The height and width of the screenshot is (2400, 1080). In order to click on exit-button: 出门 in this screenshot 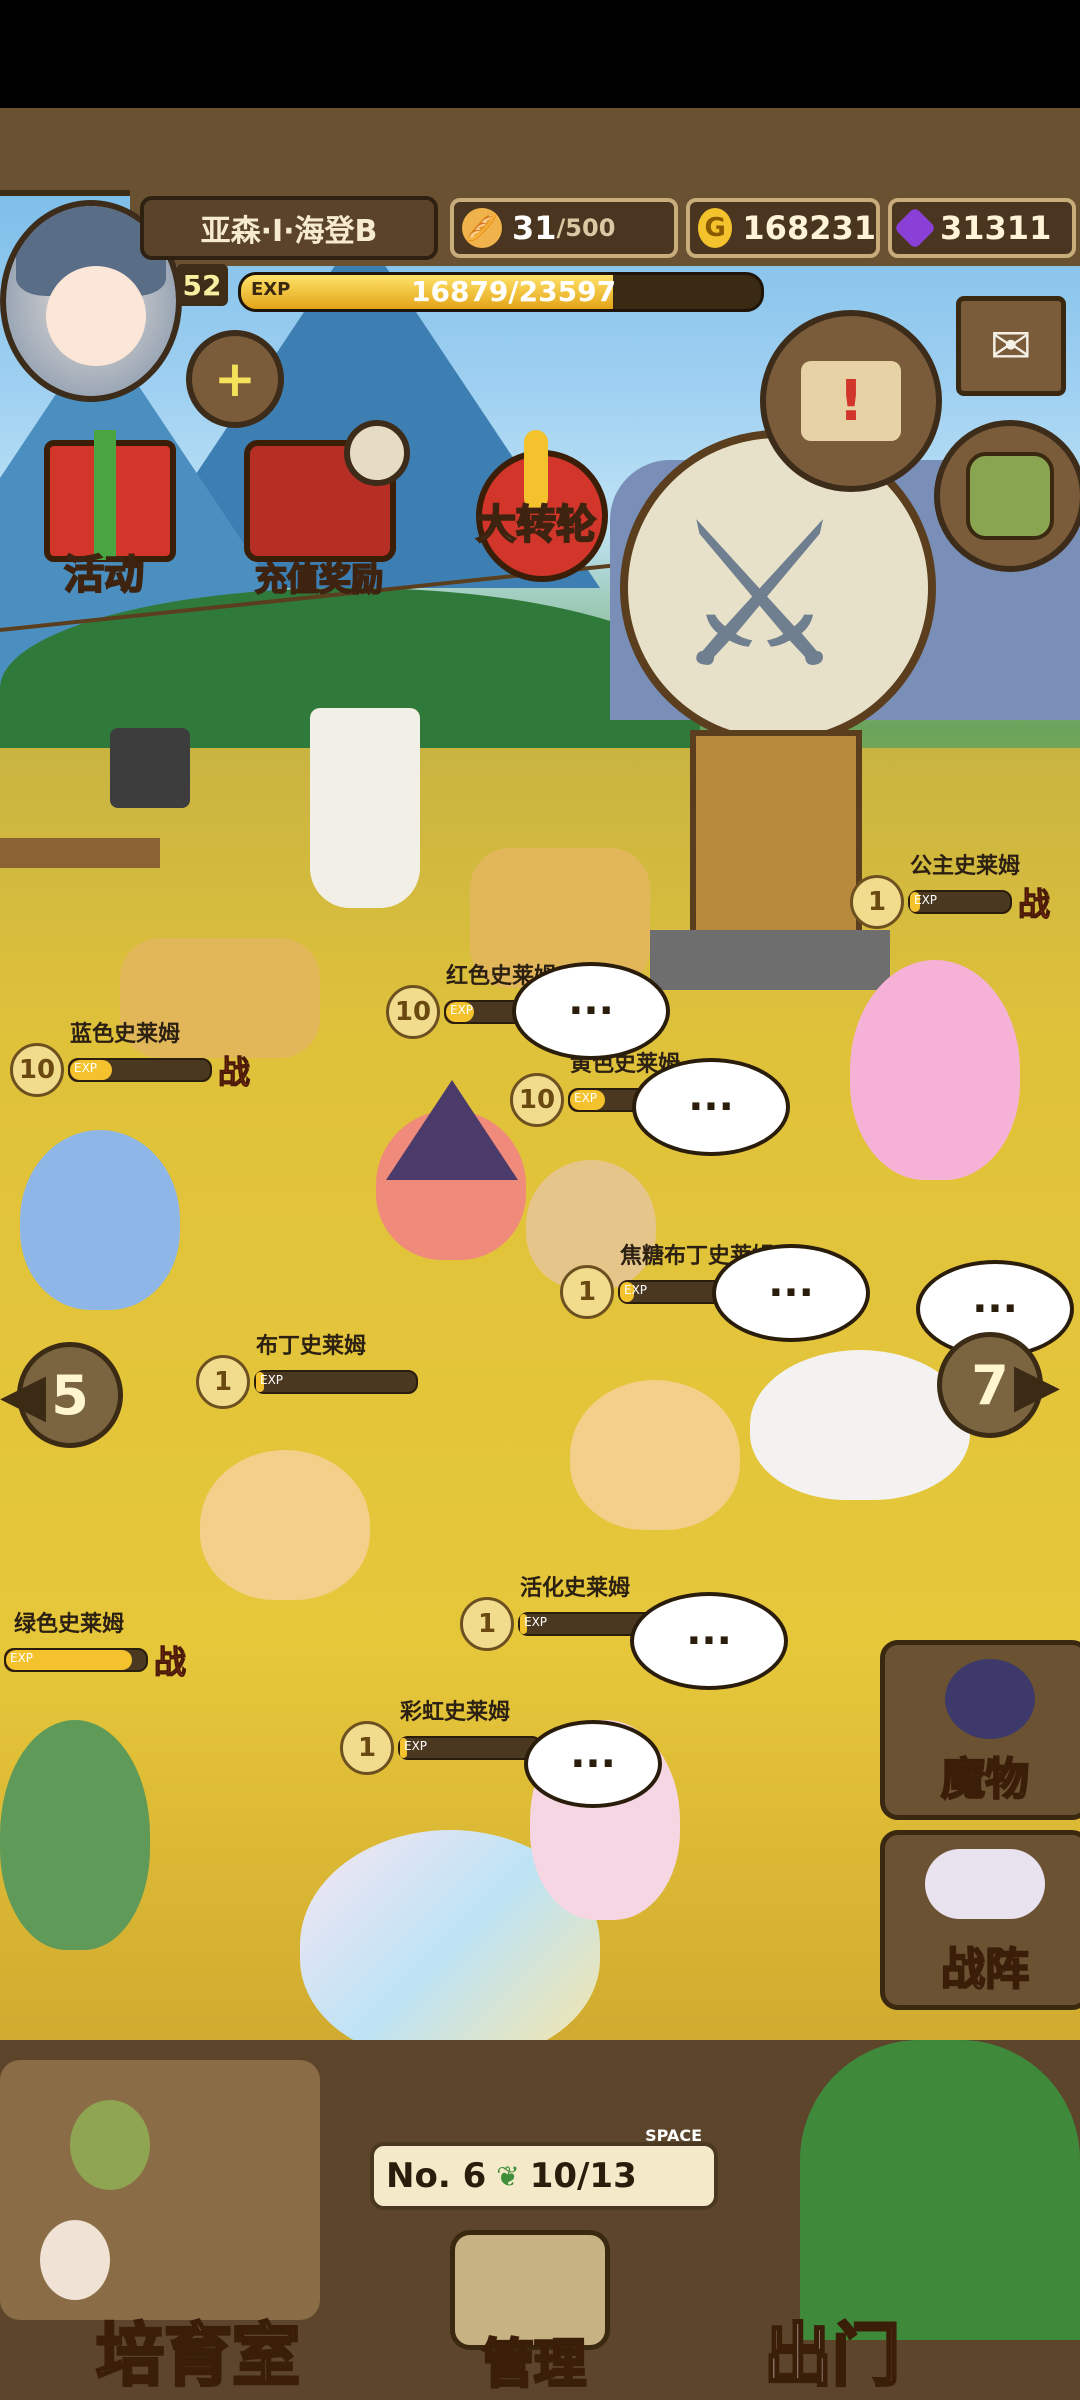, I will do `click(831, 2349)`.